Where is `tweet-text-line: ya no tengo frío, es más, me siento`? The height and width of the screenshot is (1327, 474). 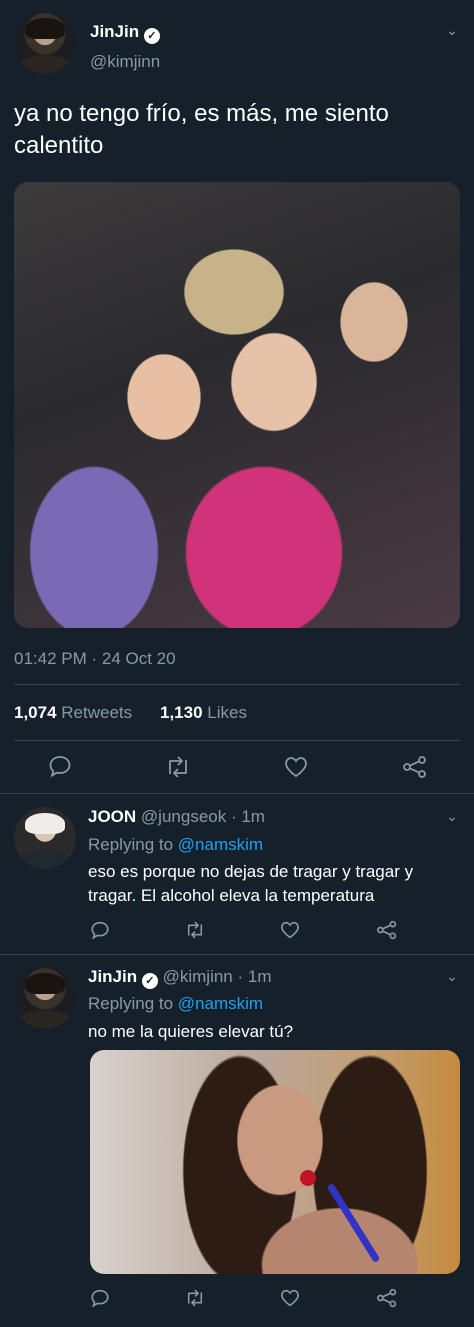
tweet-text-line: ya no tengo frío, es más, me siento is located at coordinates (201, 113).